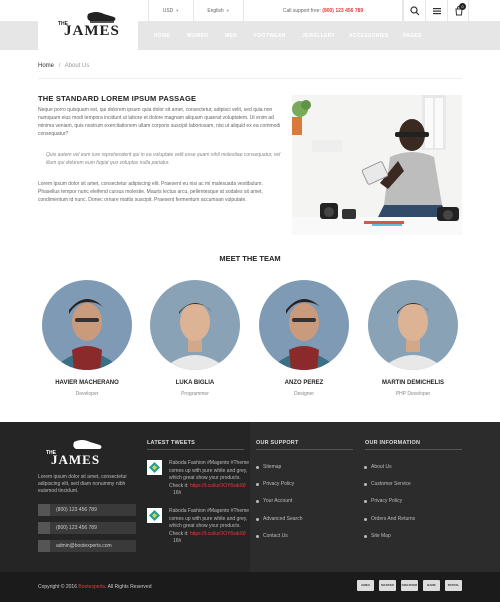  I want to click on language-value: English, so click(215, 11).